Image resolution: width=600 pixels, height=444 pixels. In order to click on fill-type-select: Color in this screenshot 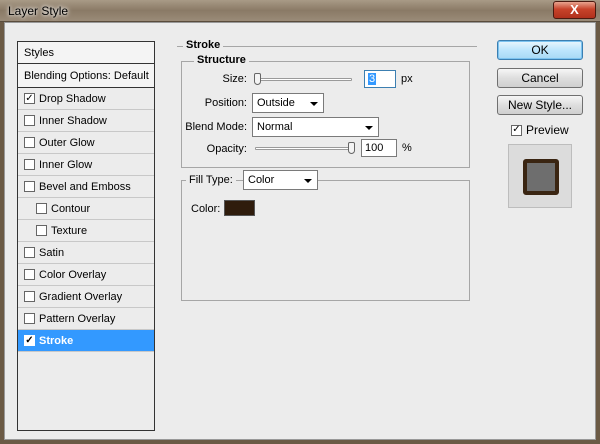, I will do `click(280, 180)`.